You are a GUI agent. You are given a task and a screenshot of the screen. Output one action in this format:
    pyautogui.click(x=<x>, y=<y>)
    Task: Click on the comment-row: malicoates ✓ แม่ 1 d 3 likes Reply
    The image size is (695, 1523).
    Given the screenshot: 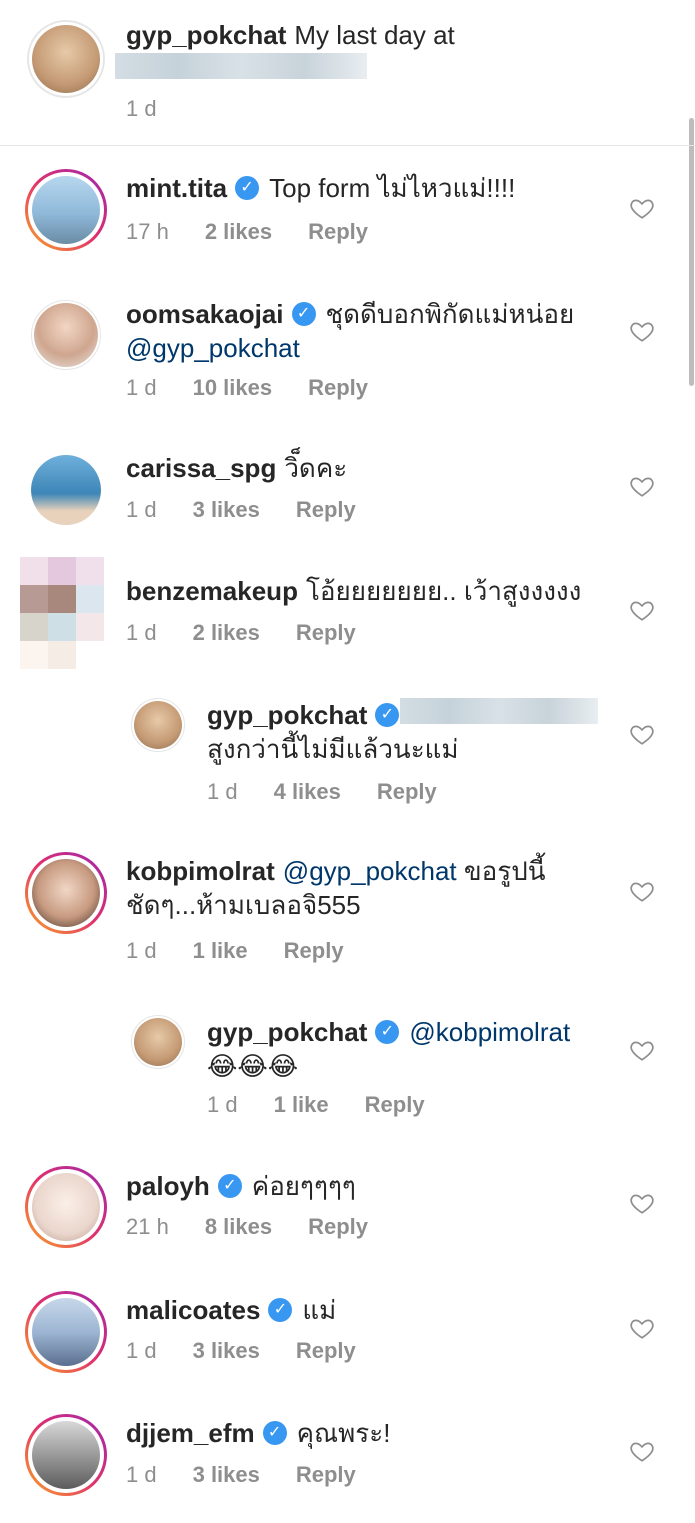 What is the action you would take?
    pyautogui.click(x=347, y=1337)
    